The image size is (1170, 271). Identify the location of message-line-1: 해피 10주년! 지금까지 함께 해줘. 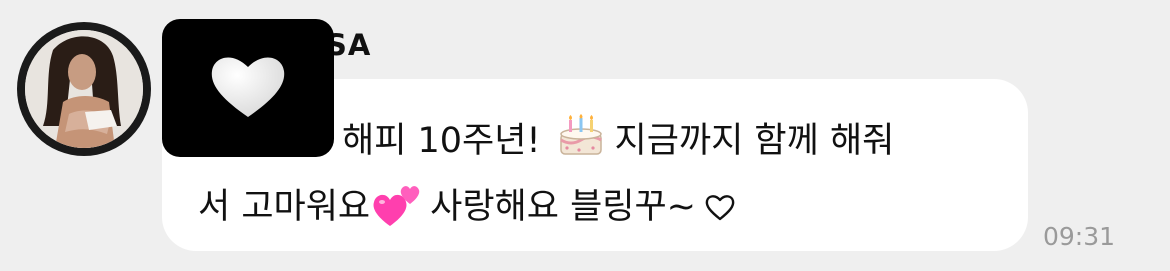
(618, 139).